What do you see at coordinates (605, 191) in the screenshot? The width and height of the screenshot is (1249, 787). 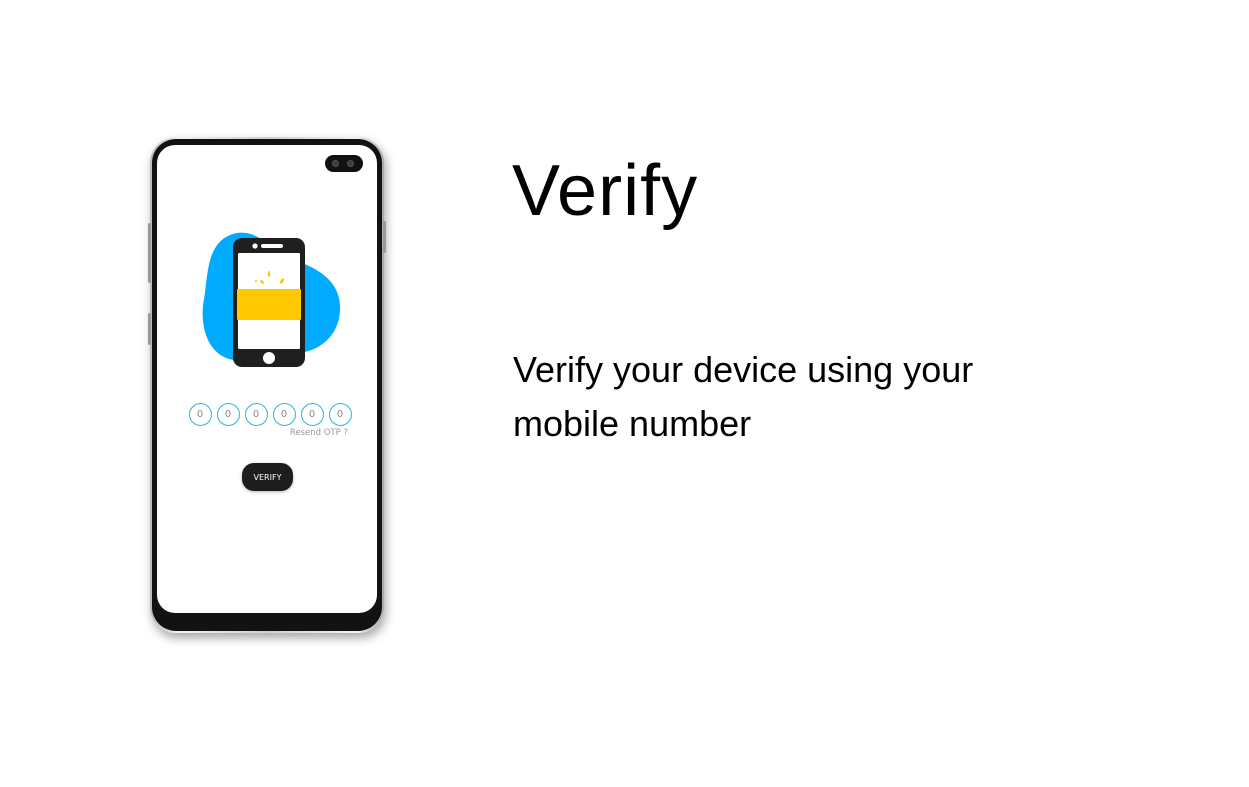 I see `page-title: Verify` at bounding box center [605, 191].